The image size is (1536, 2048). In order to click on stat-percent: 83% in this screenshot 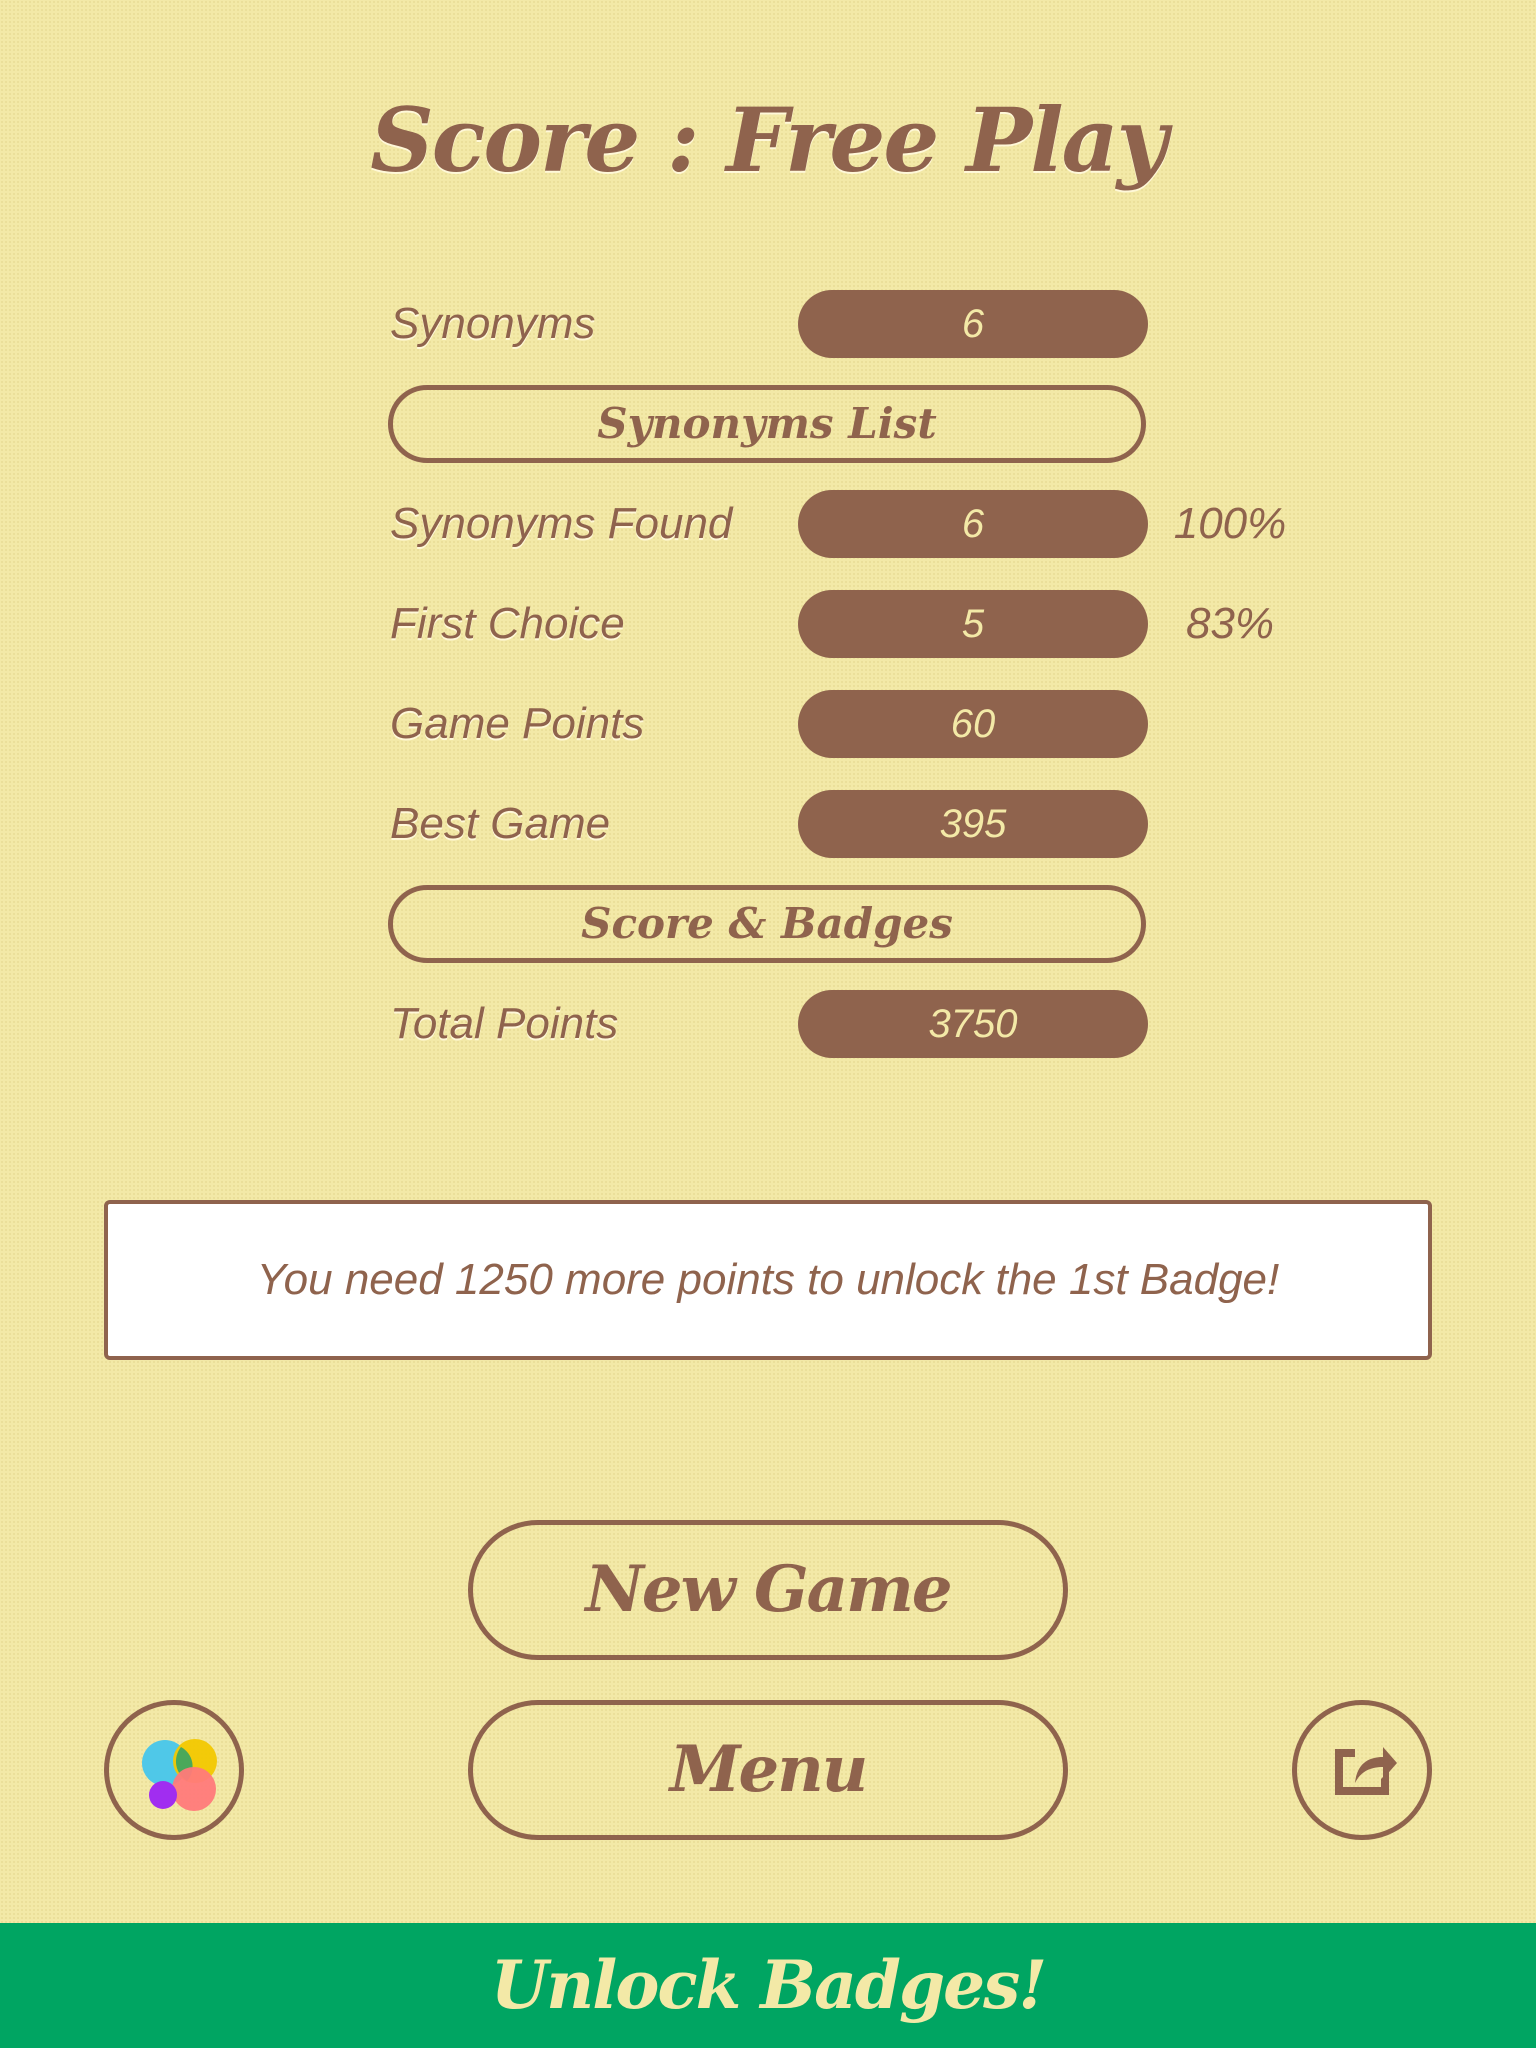, I will do `click(1230, 623)`.